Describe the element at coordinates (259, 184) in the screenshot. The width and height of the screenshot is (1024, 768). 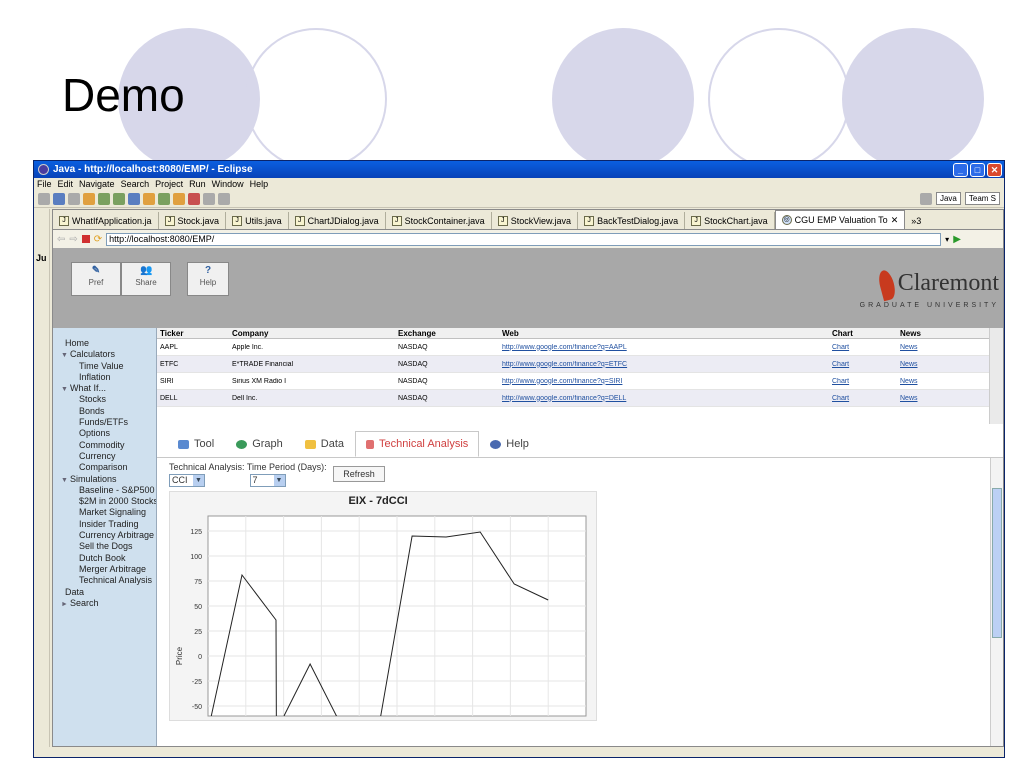
I see `menu-help: Help` at that location.